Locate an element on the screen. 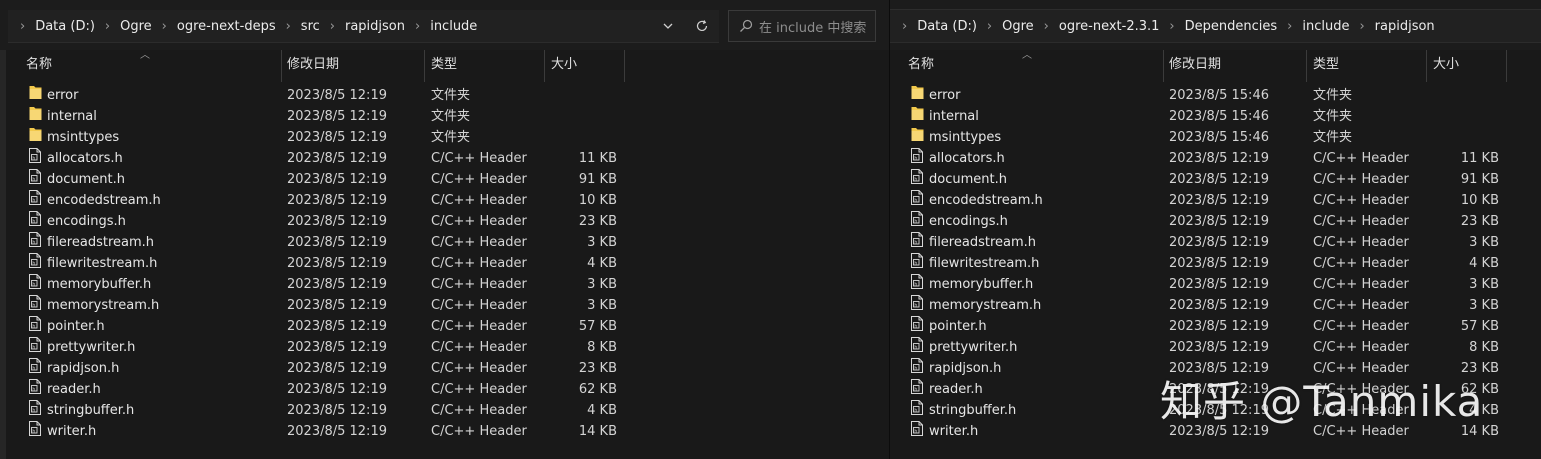 The image size is (1541, 459). file-size: 62 KB is located at coordinates (597, 389).